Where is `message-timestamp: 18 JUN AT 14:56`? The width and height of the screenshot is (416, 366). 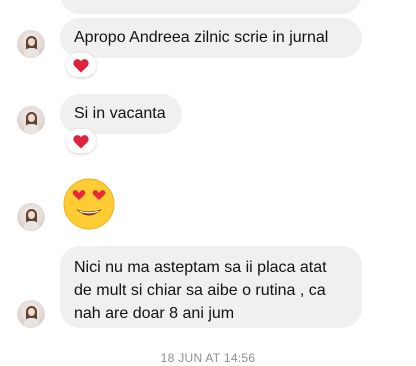 message-timestamp: 18 JUN AT 14:56 is located at coordinates (208, 358).